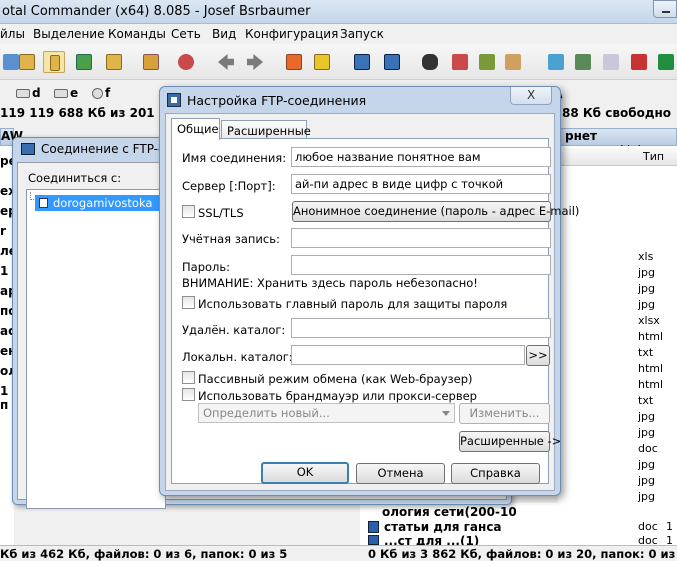 The image size is (677, 561). What do you see at coordinates (460, 62) in the screenshot?
I see `multi-rename-icon` at bounding box center [460, 62].